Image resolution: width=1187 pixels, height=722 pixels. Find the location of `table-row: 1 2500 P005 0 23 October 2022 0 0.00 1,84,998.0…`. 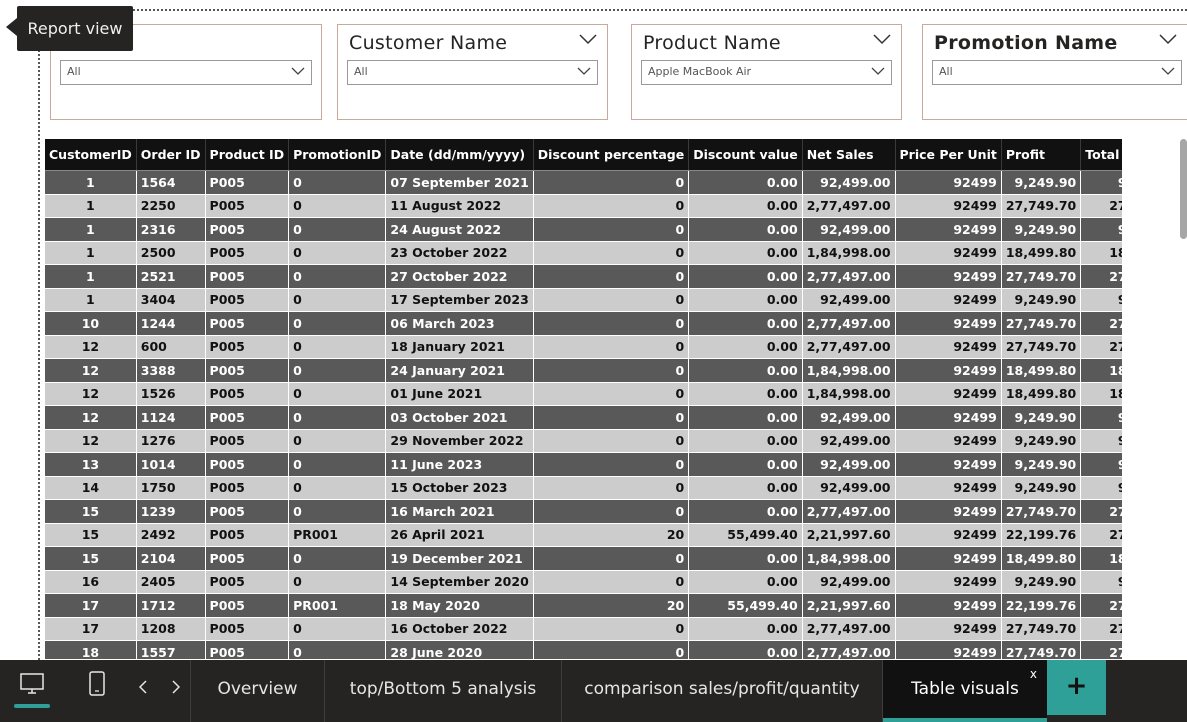

table-row: 1 2500 P005 0 23 October 2022 0 0.00 1,84,998.0… is located at coordinates (583, 253).